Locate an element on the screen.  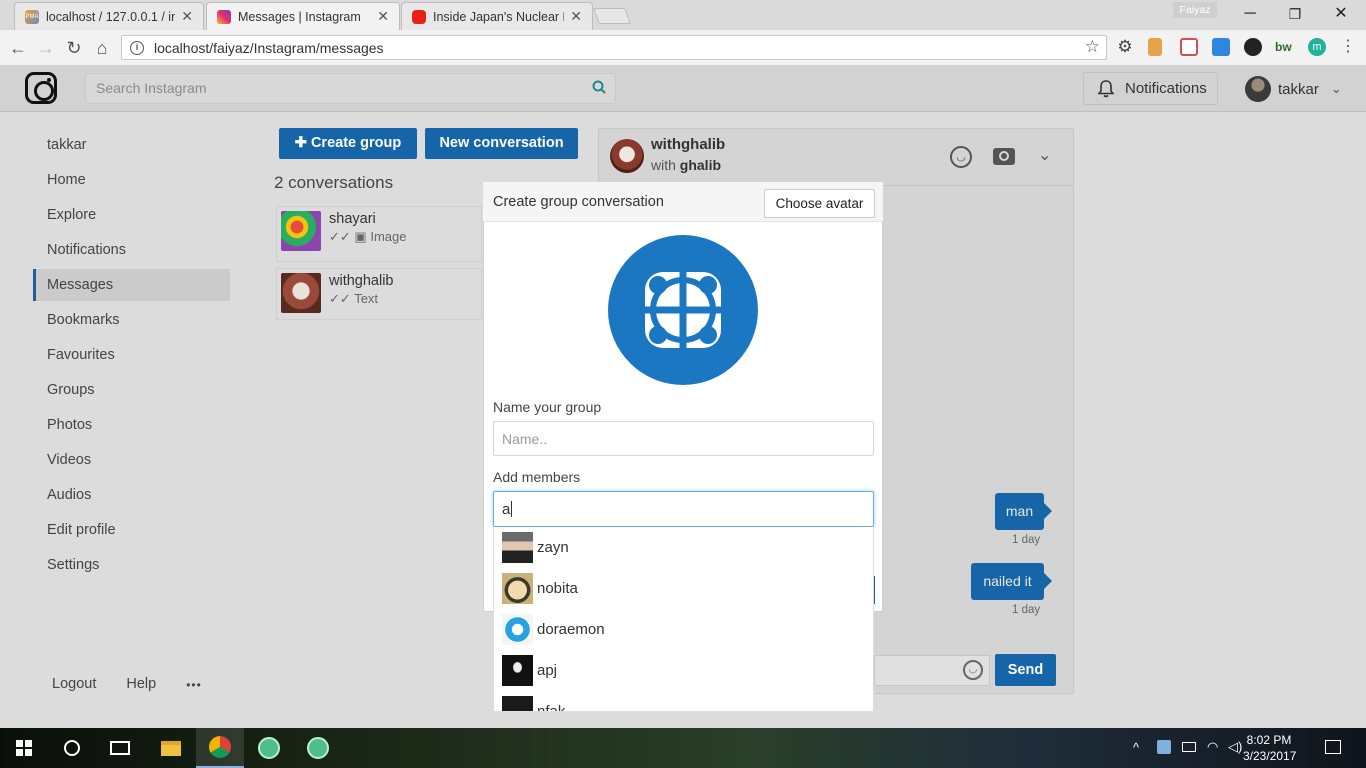
sidebar-item-groups: Groups is located at coordinates (131, 390).